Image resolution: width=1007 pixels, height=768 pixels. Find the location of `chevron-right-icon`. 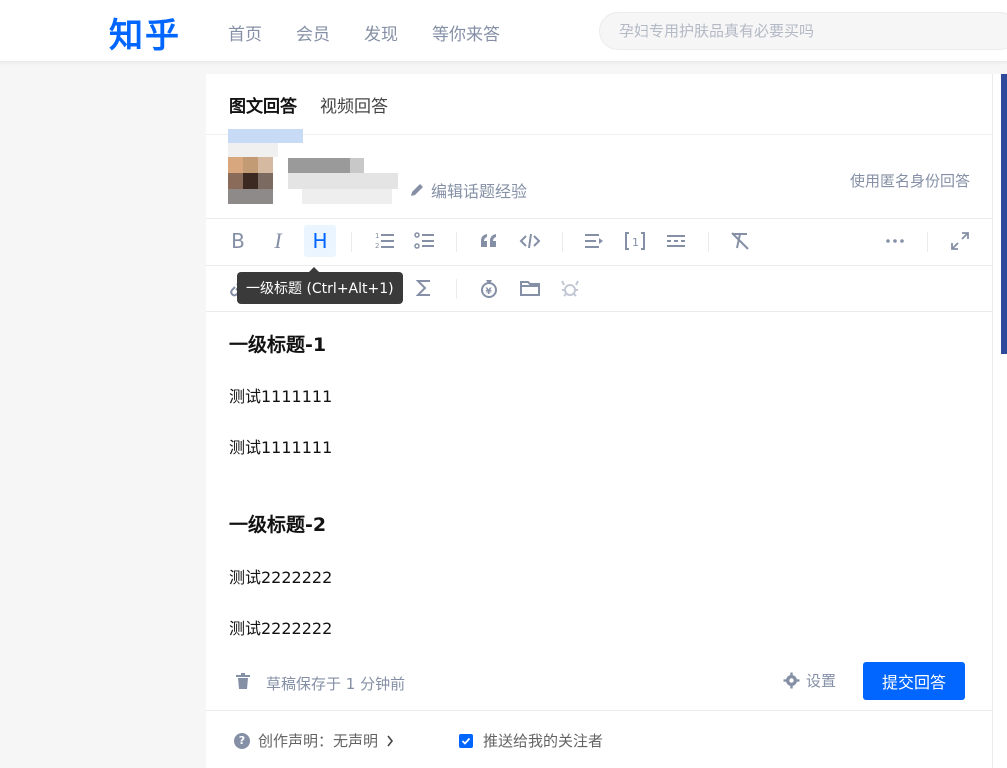

chevron-right-icon is located at coordinates (390, 740).